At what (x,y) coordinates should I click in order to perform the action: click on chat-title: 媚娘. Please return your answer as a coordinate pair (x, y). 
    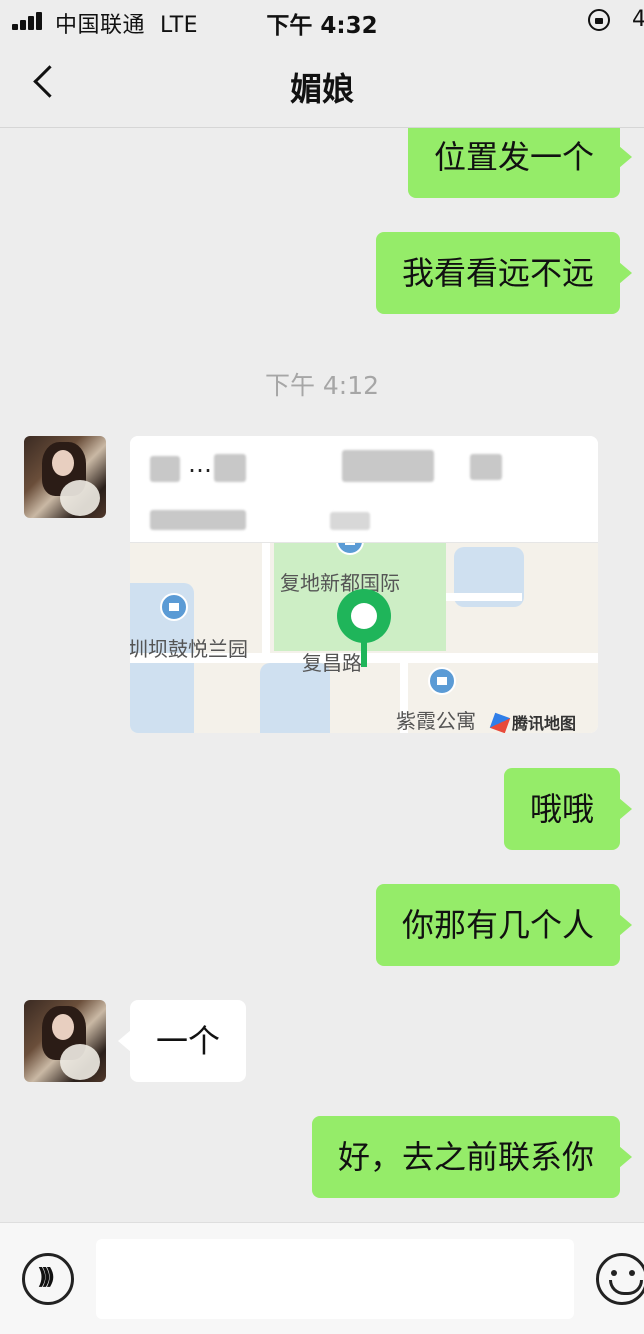
    Looking at the image, I should click on (321, 89).